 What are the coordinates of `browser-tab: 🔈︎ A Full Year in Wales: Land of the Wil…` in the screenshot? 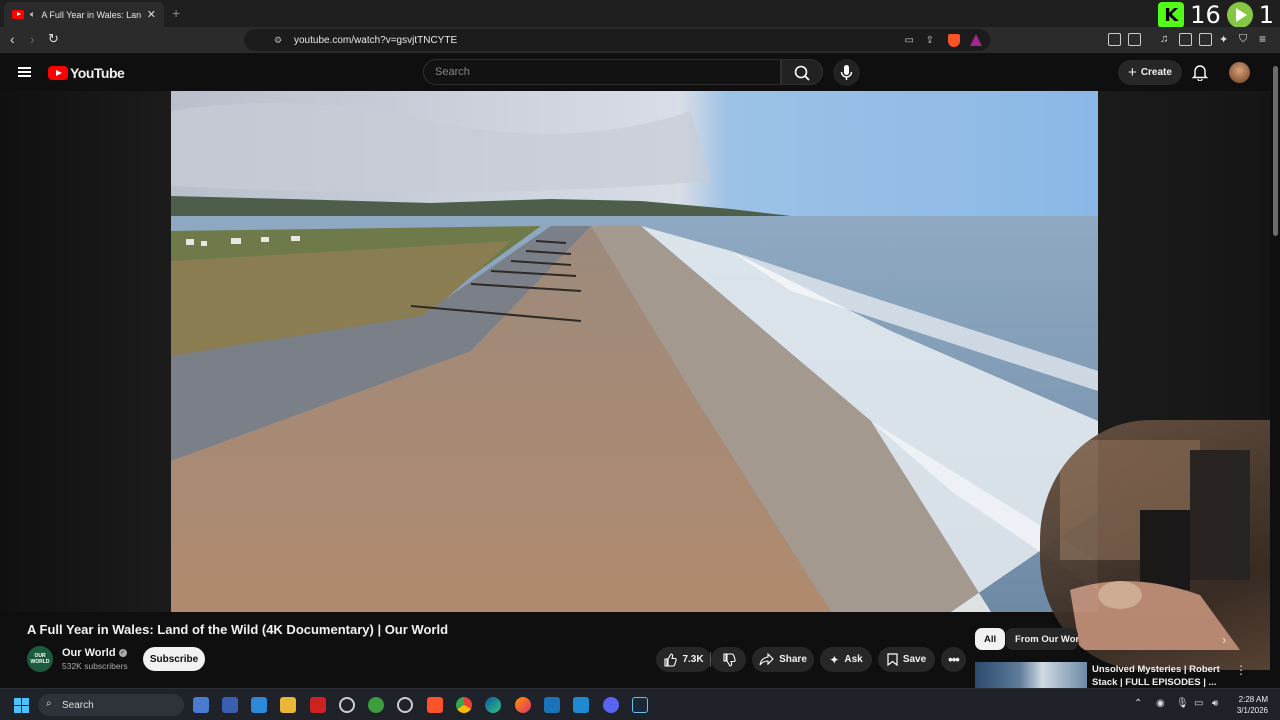 It's located at (84, 14).